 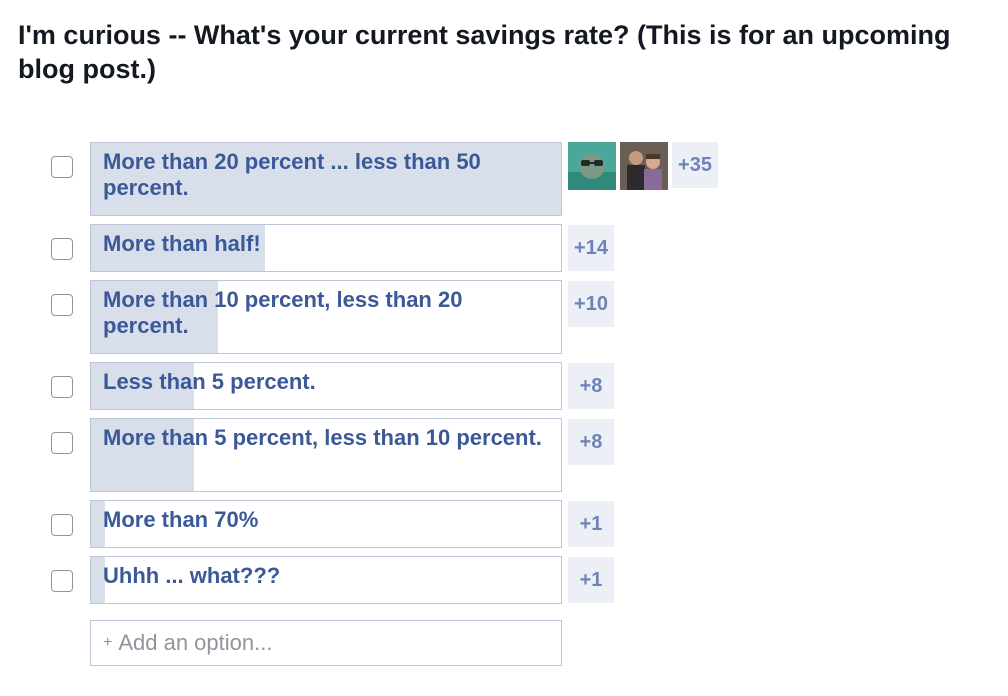 I want to click on vote-count: +14, so click(x=591, y=248).